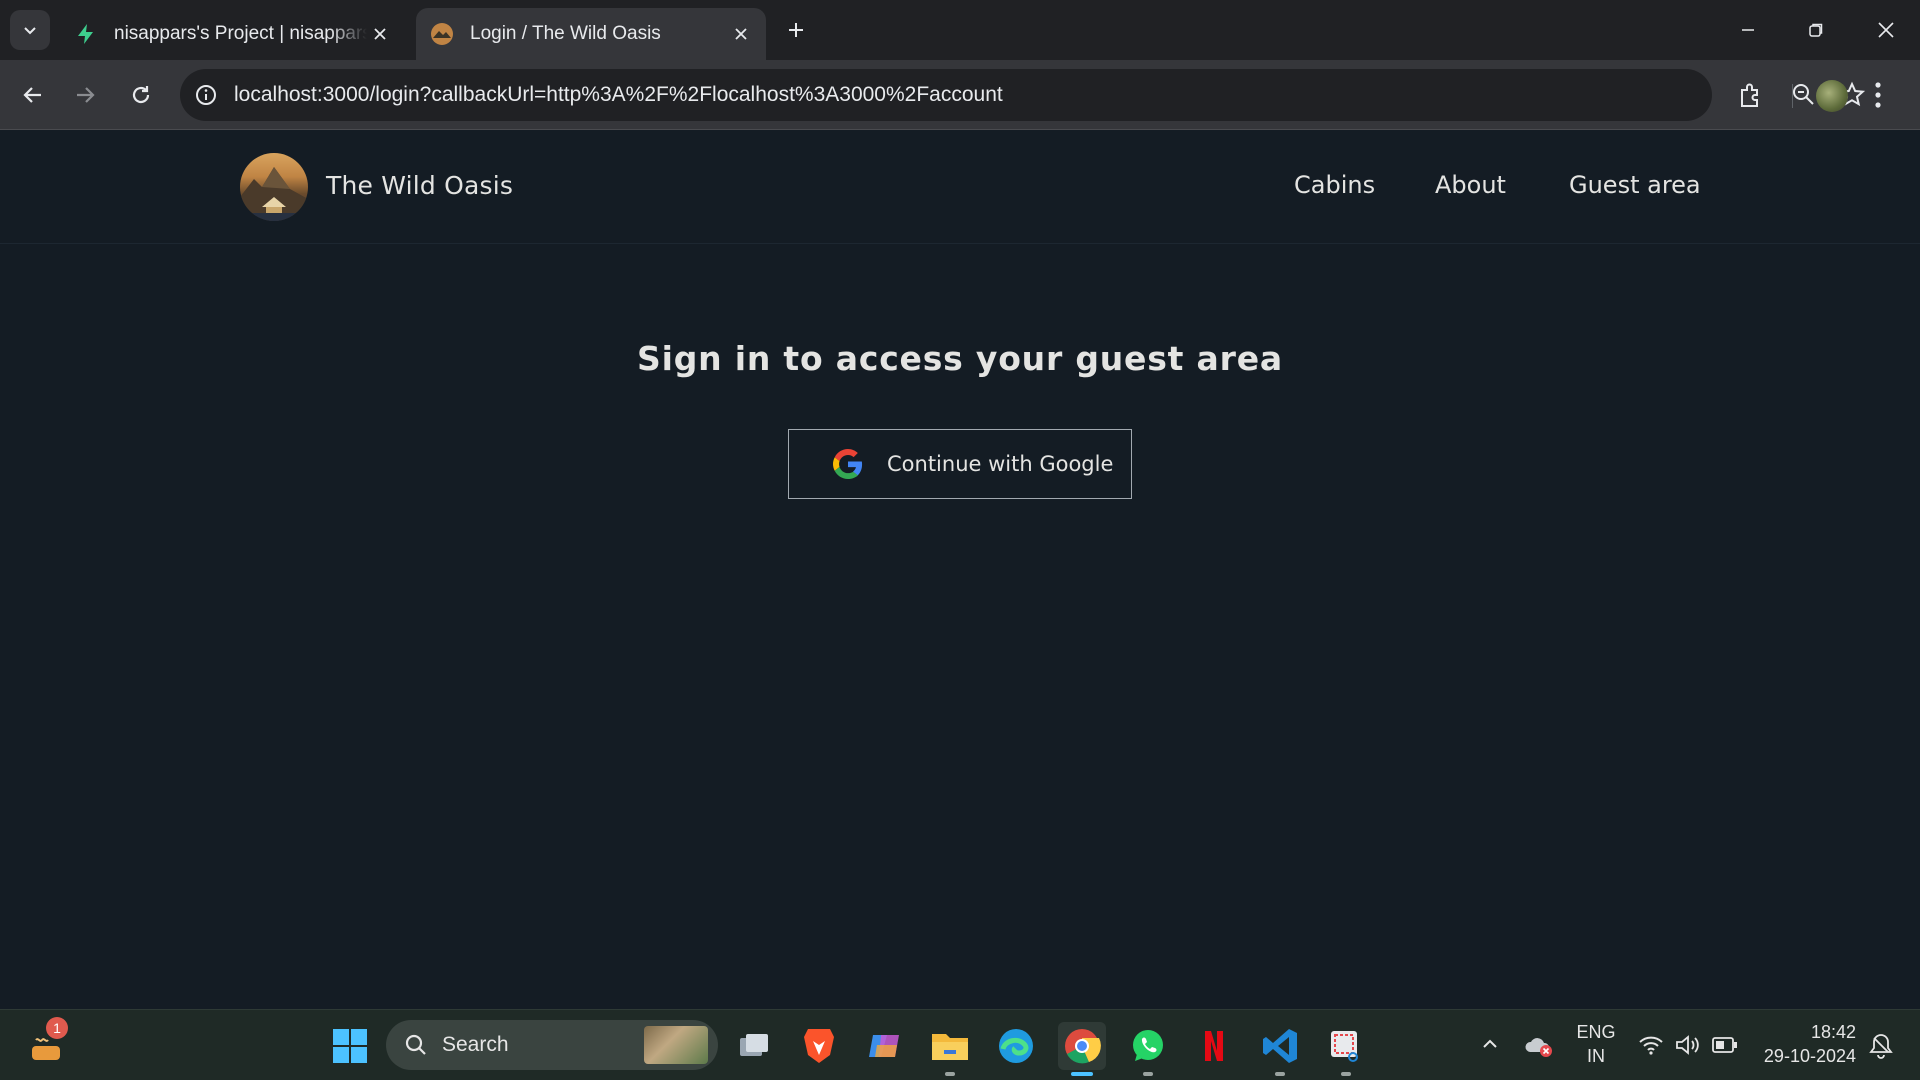 The width and height of the screenshot is (1920, 1080). Describe the element at coordinates (1751, 98) in the screenshot. I see `extensions-puzzle-icon` at that location.